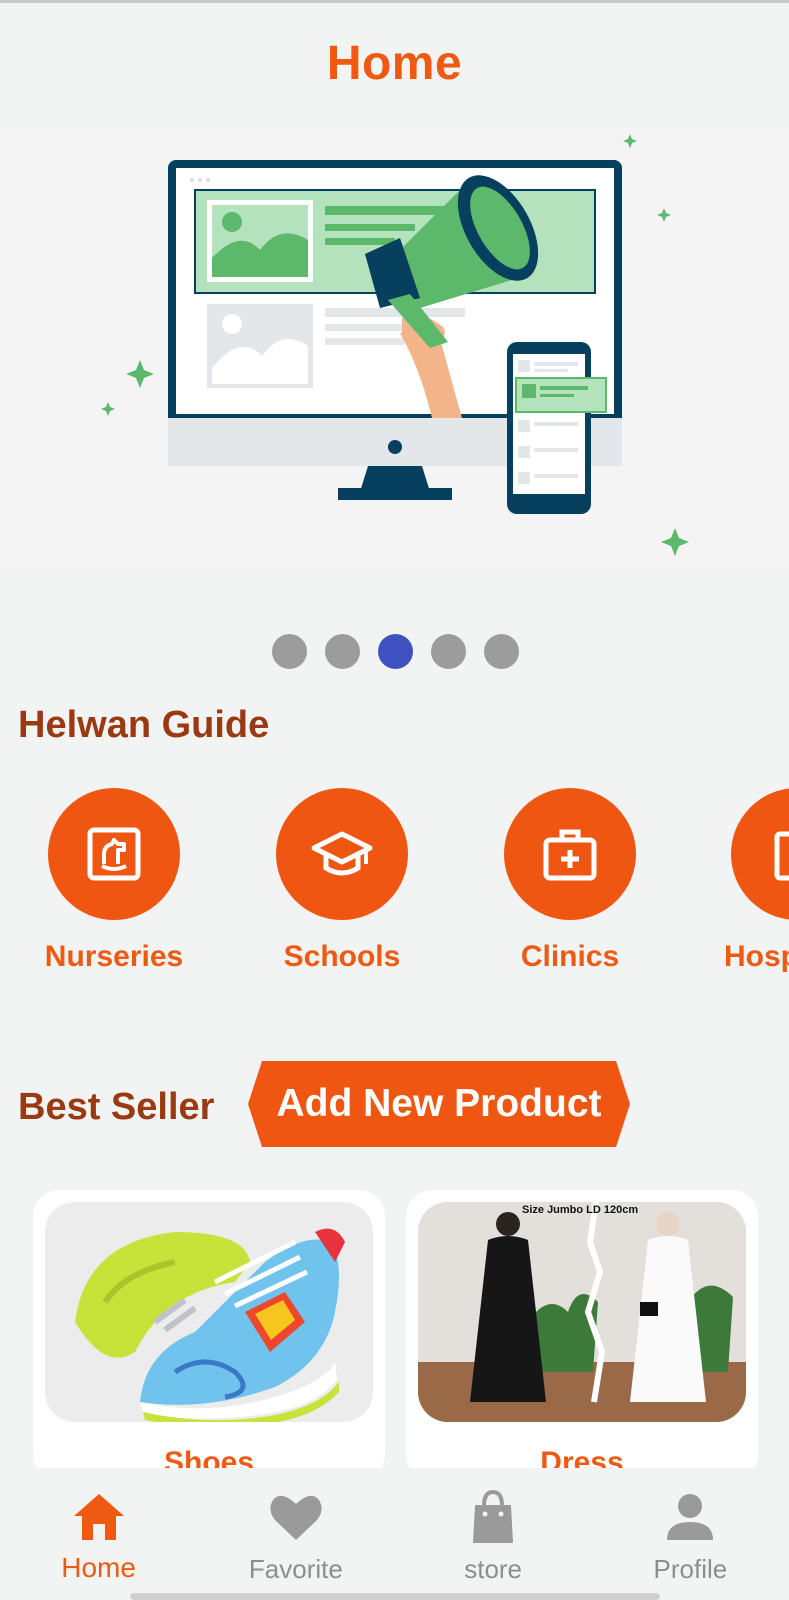  I want to click on product-card-shoes: Shoes, so click(209, 1335).